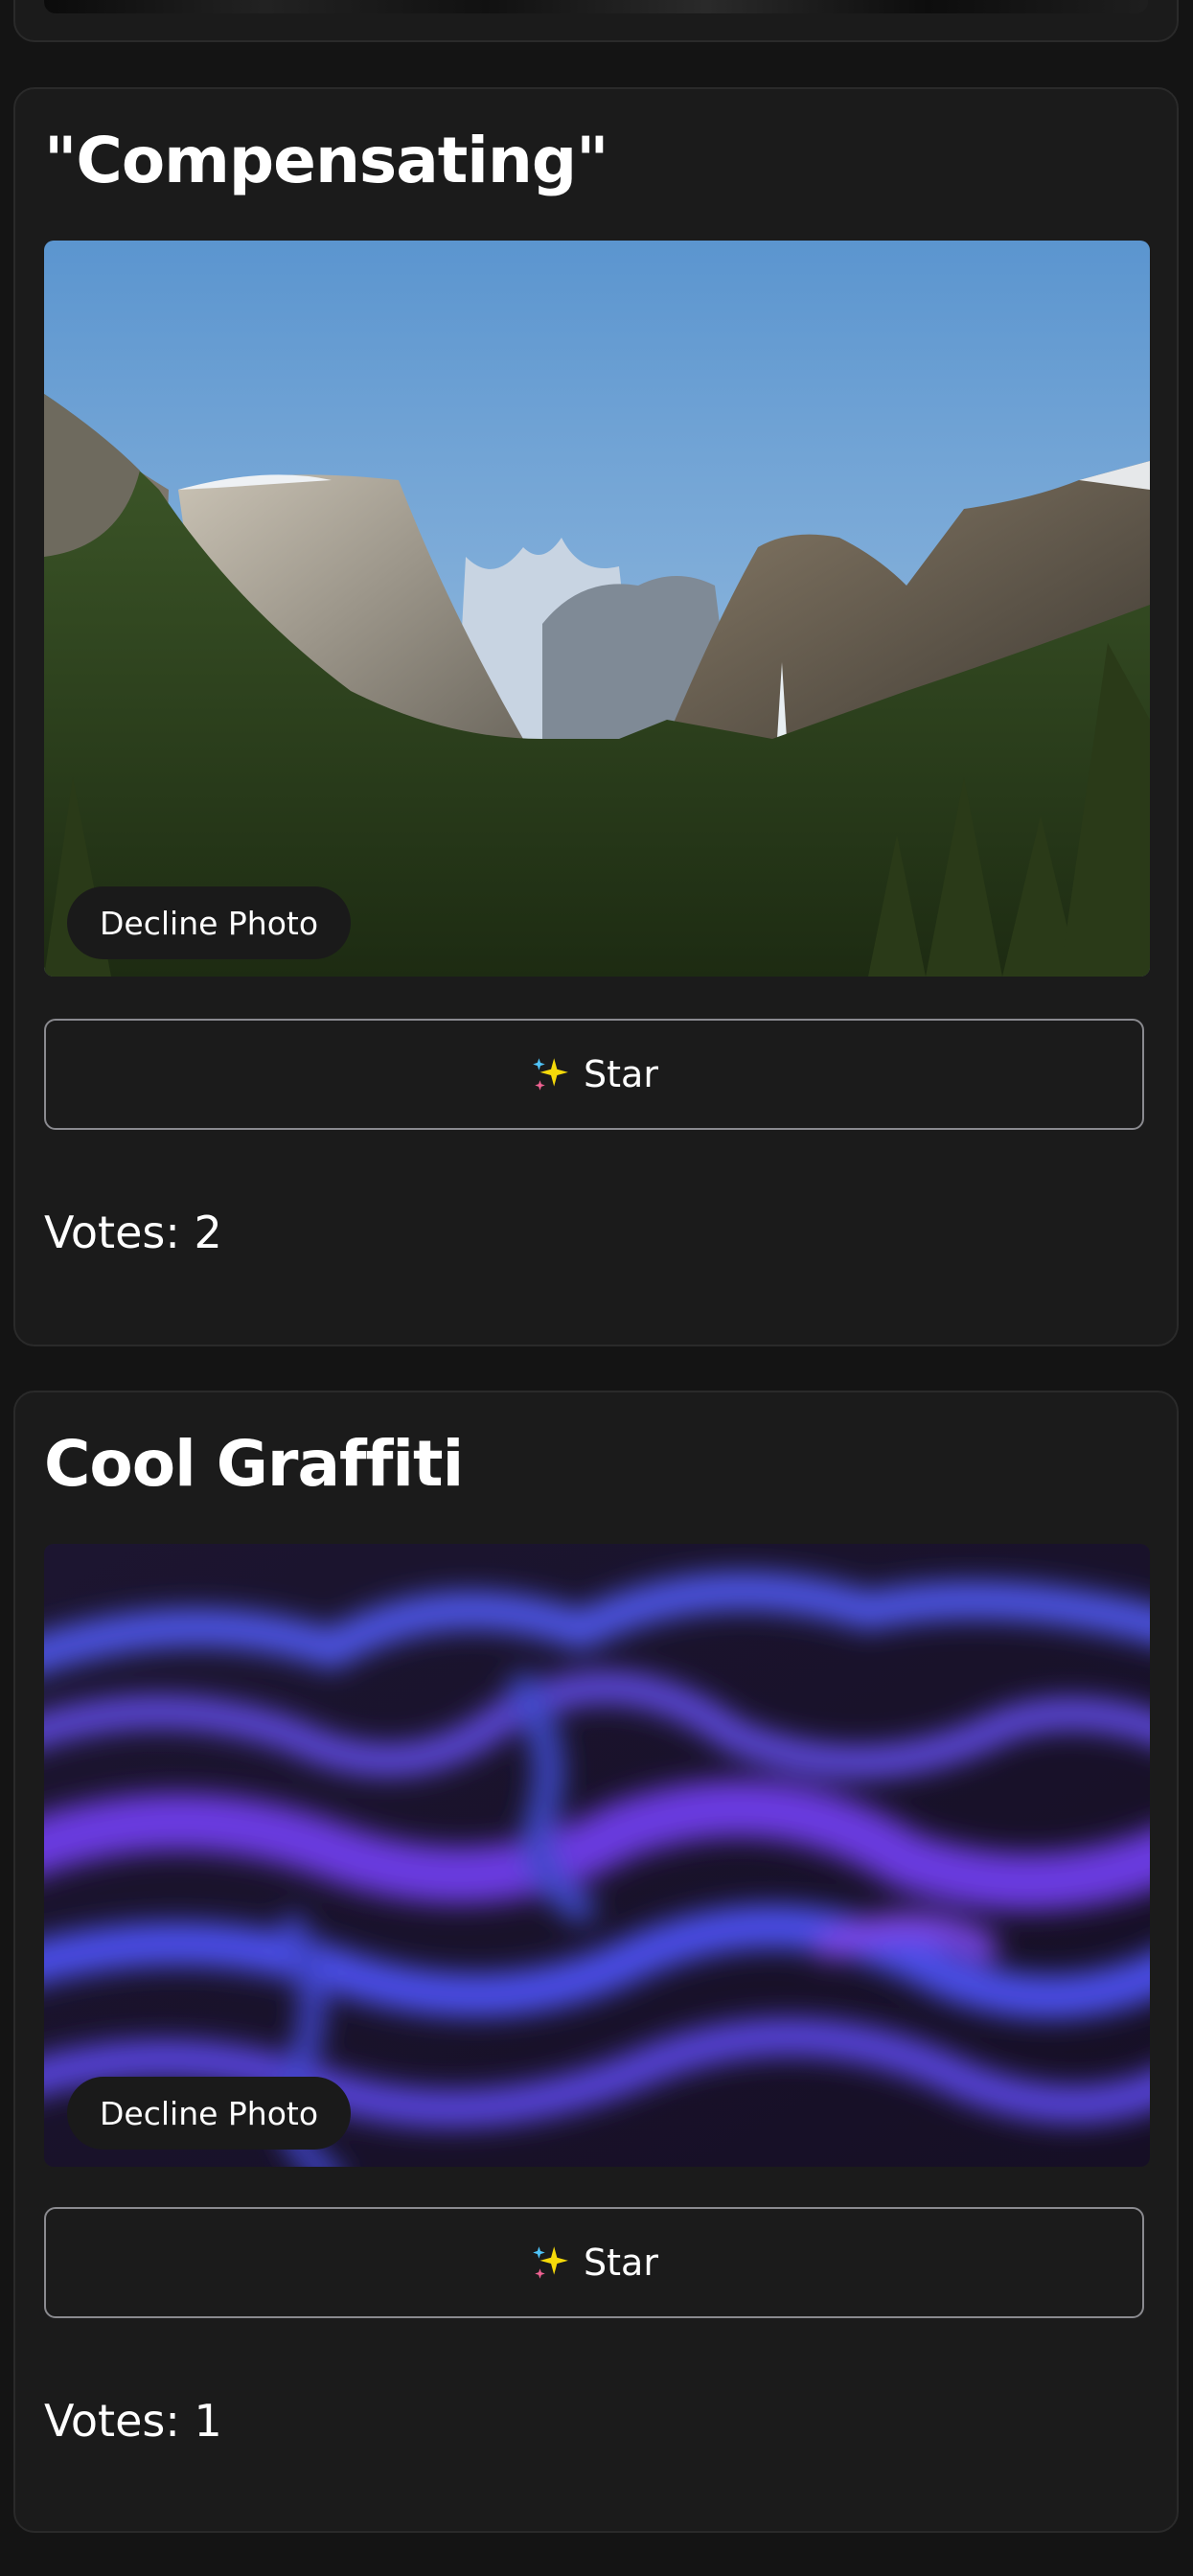 The image size is (1193, 2576). I want to click on previous-post-photo, so click(596, 6).